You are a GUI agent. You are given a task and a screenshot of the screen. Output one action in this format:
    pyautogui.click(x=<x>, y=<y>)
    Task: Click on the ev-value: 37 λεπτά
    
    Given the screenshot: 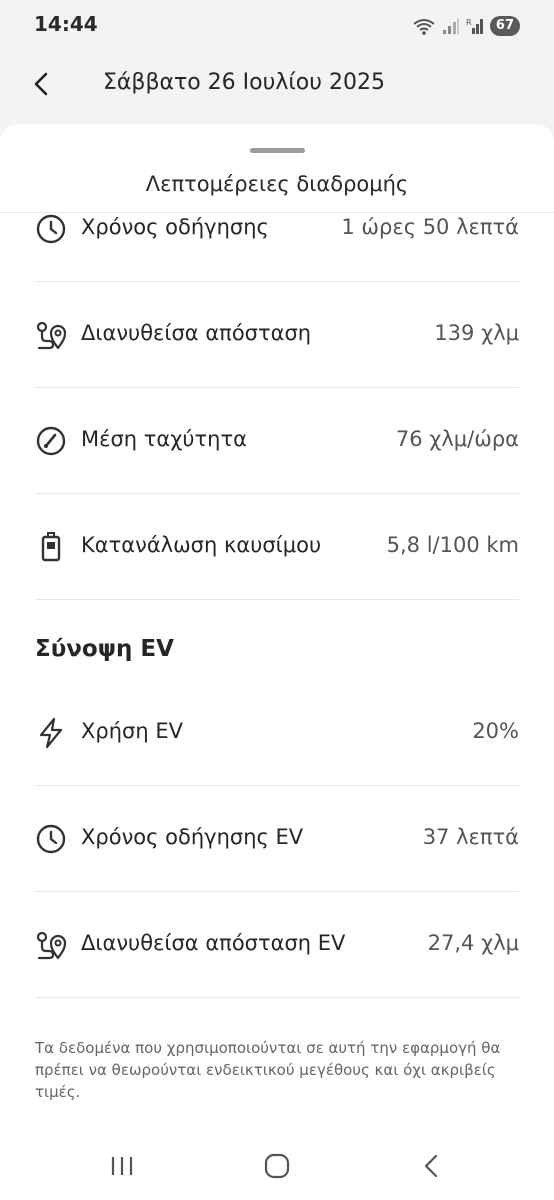 What is the action you would take?
    pyautogui.click(x=470, y=837)
    